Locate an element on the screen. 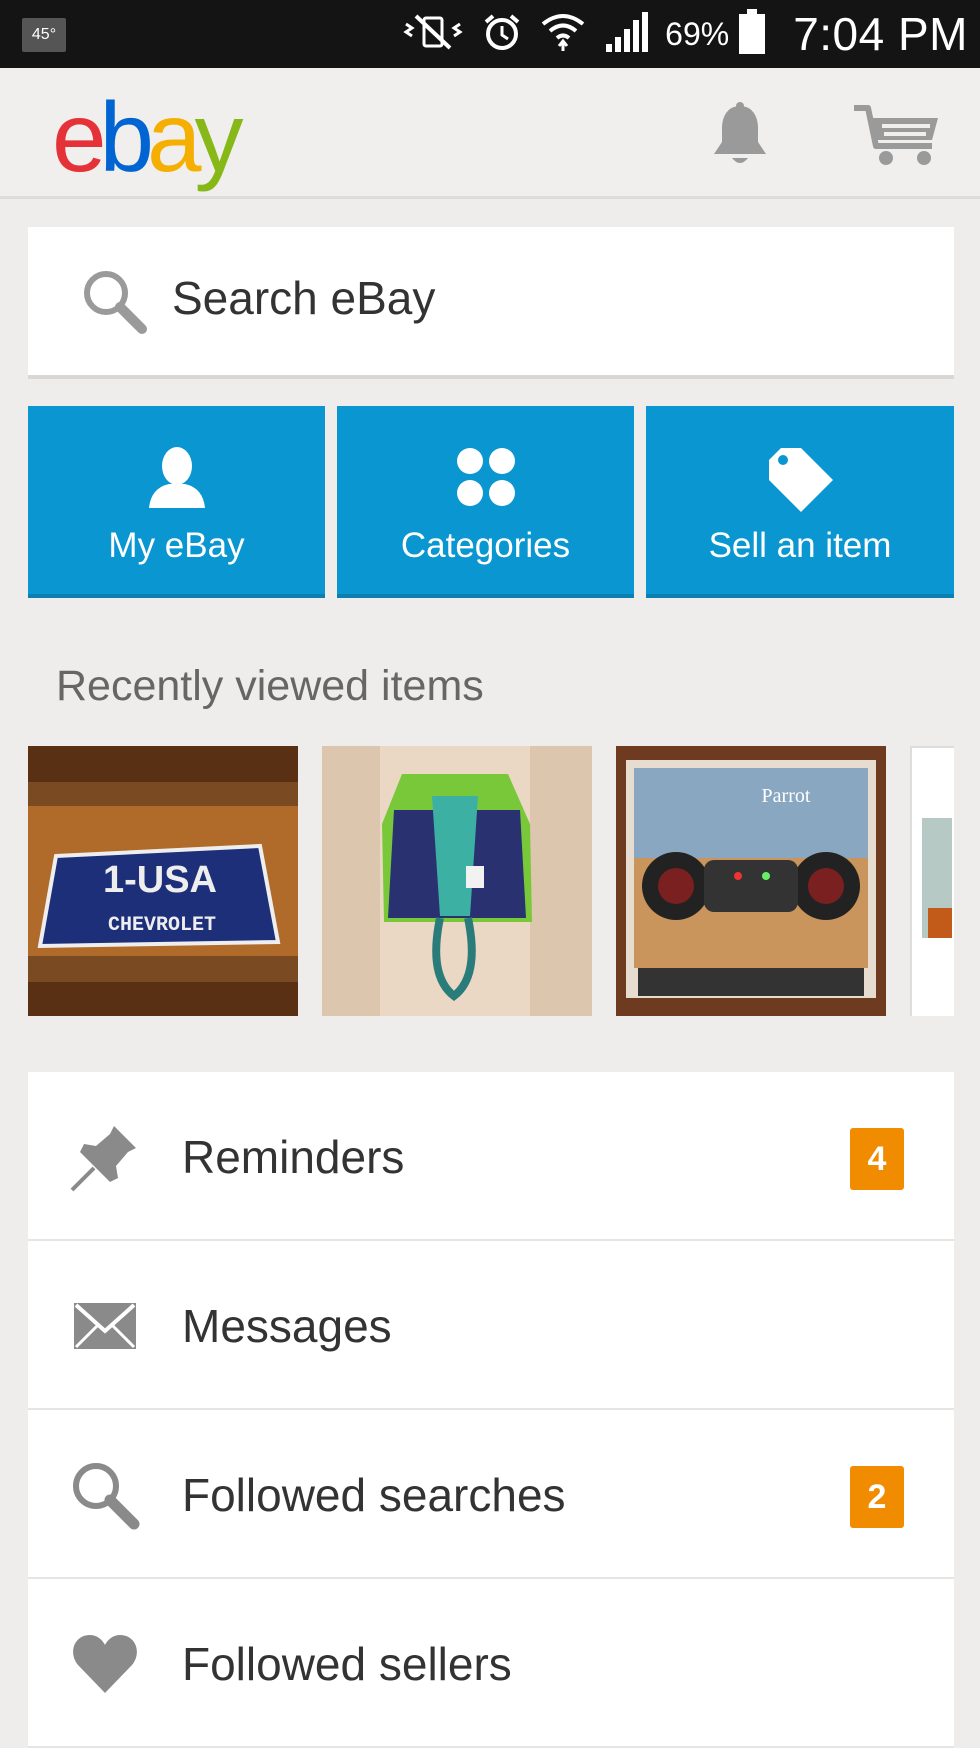 This screenshot has width=980, height=1748. logo-letter-y: y is located at coordinates (219, 137).